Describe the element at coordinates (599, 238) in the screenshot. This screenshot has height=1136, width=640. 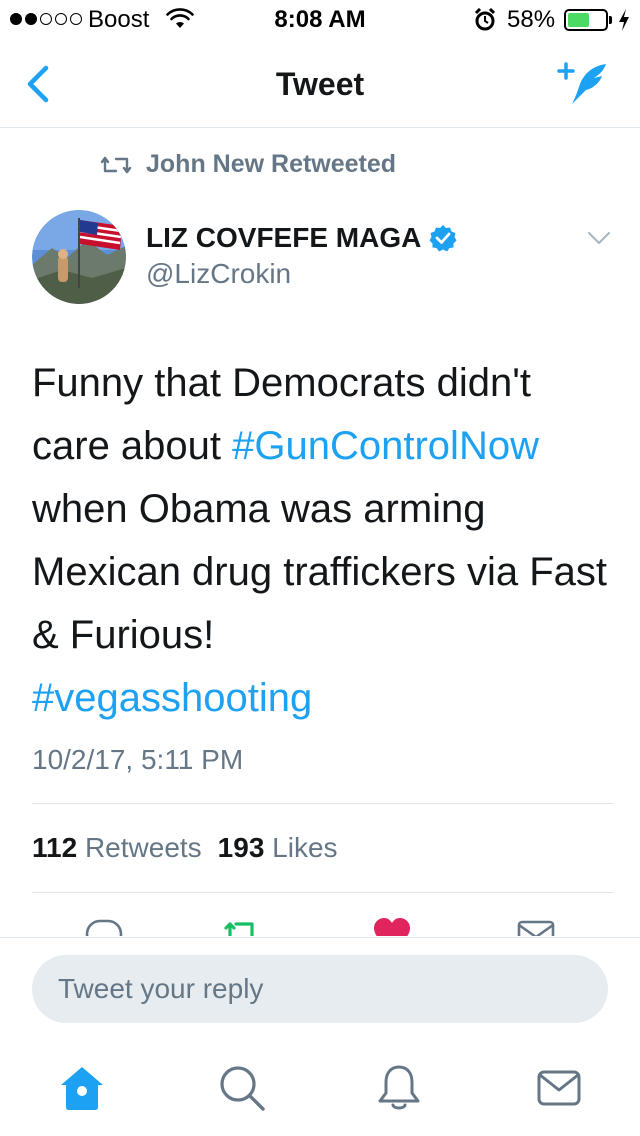
I see `chevron-down-icon` at that location.